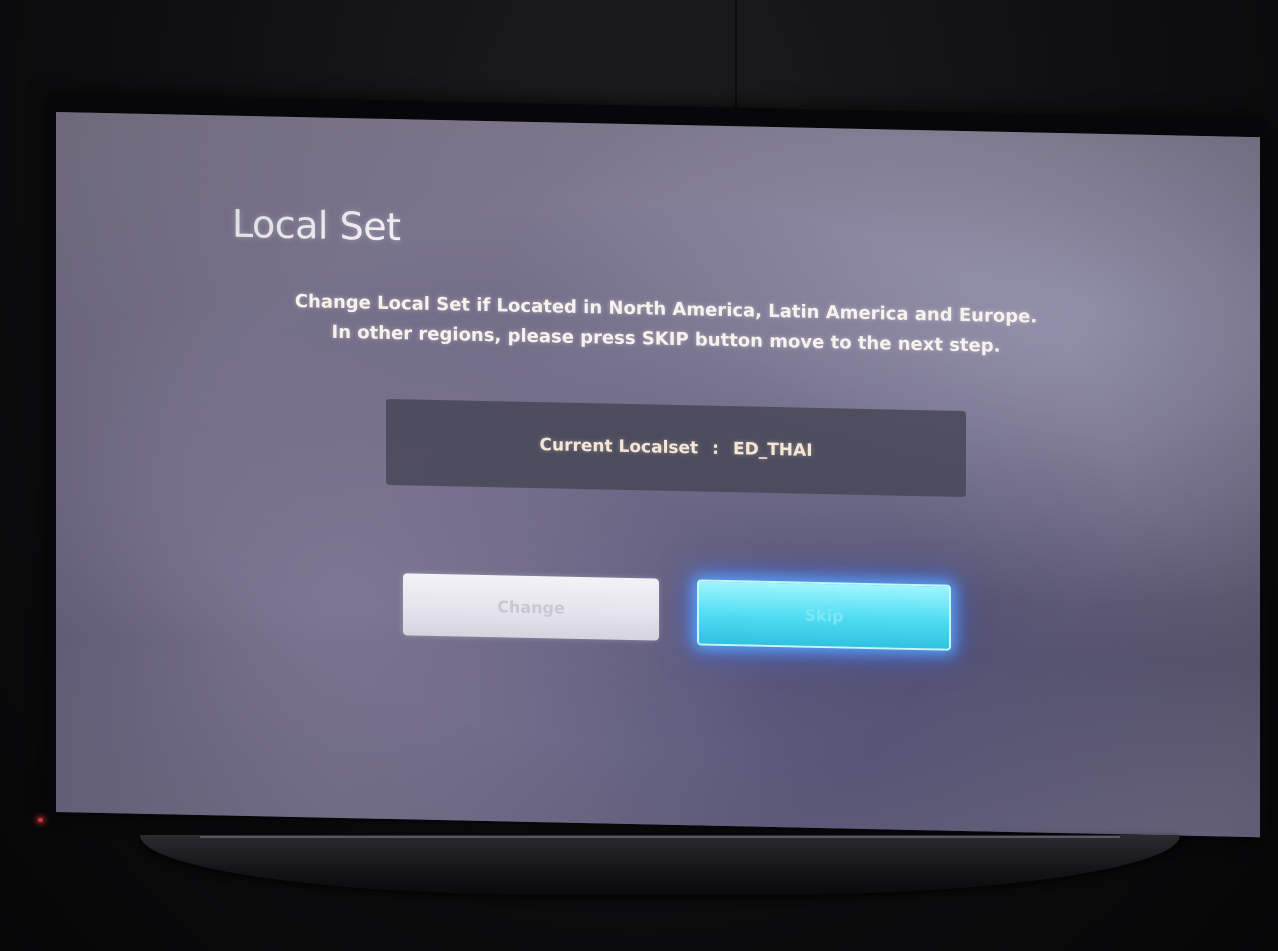 The width and height of the screenshot is (1278, 951). I want to click on tv-stand-highlight, so click(660, 837).